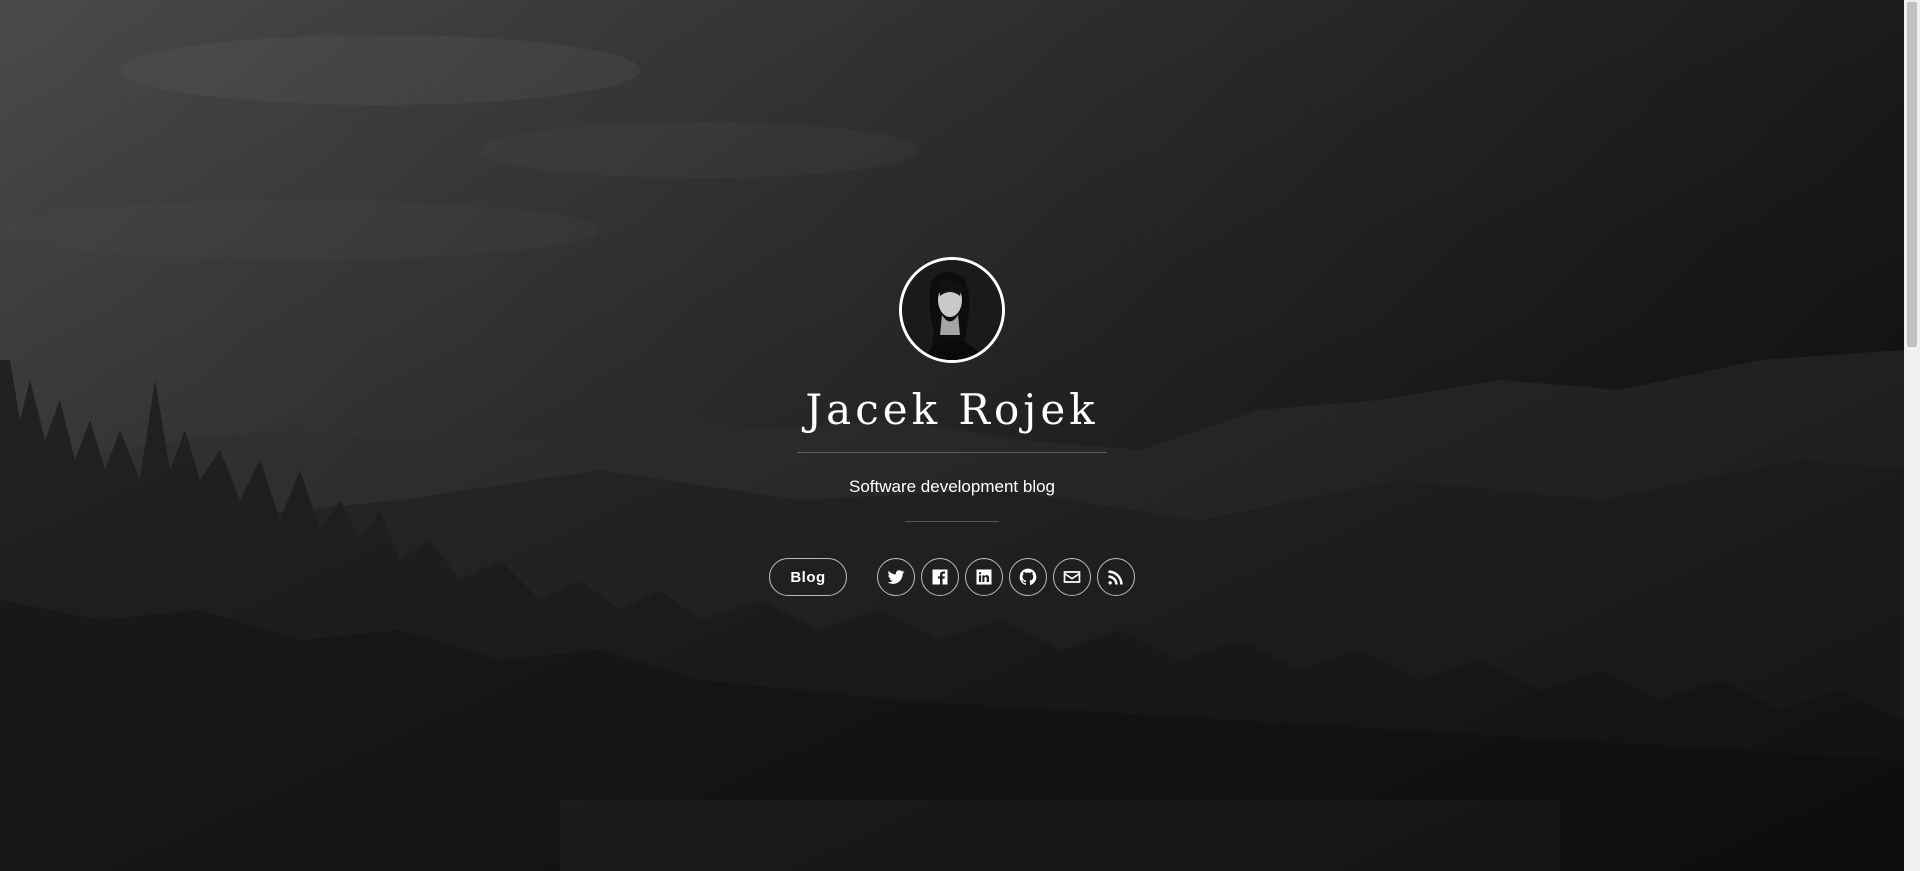 This screenshot has width=1920, height=871. Describe the element at coordinates (952, 486) in the screenshot. I see `site-tagline: Software development blog` at that location.